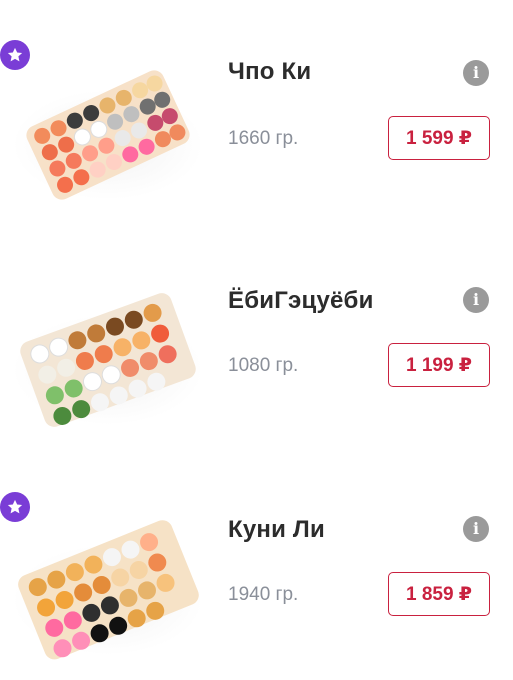  What do you see at coordinates (439, 594) in the screenshot?
I see `price-button: 1 859 ₽` at bounding box center [439, 594].